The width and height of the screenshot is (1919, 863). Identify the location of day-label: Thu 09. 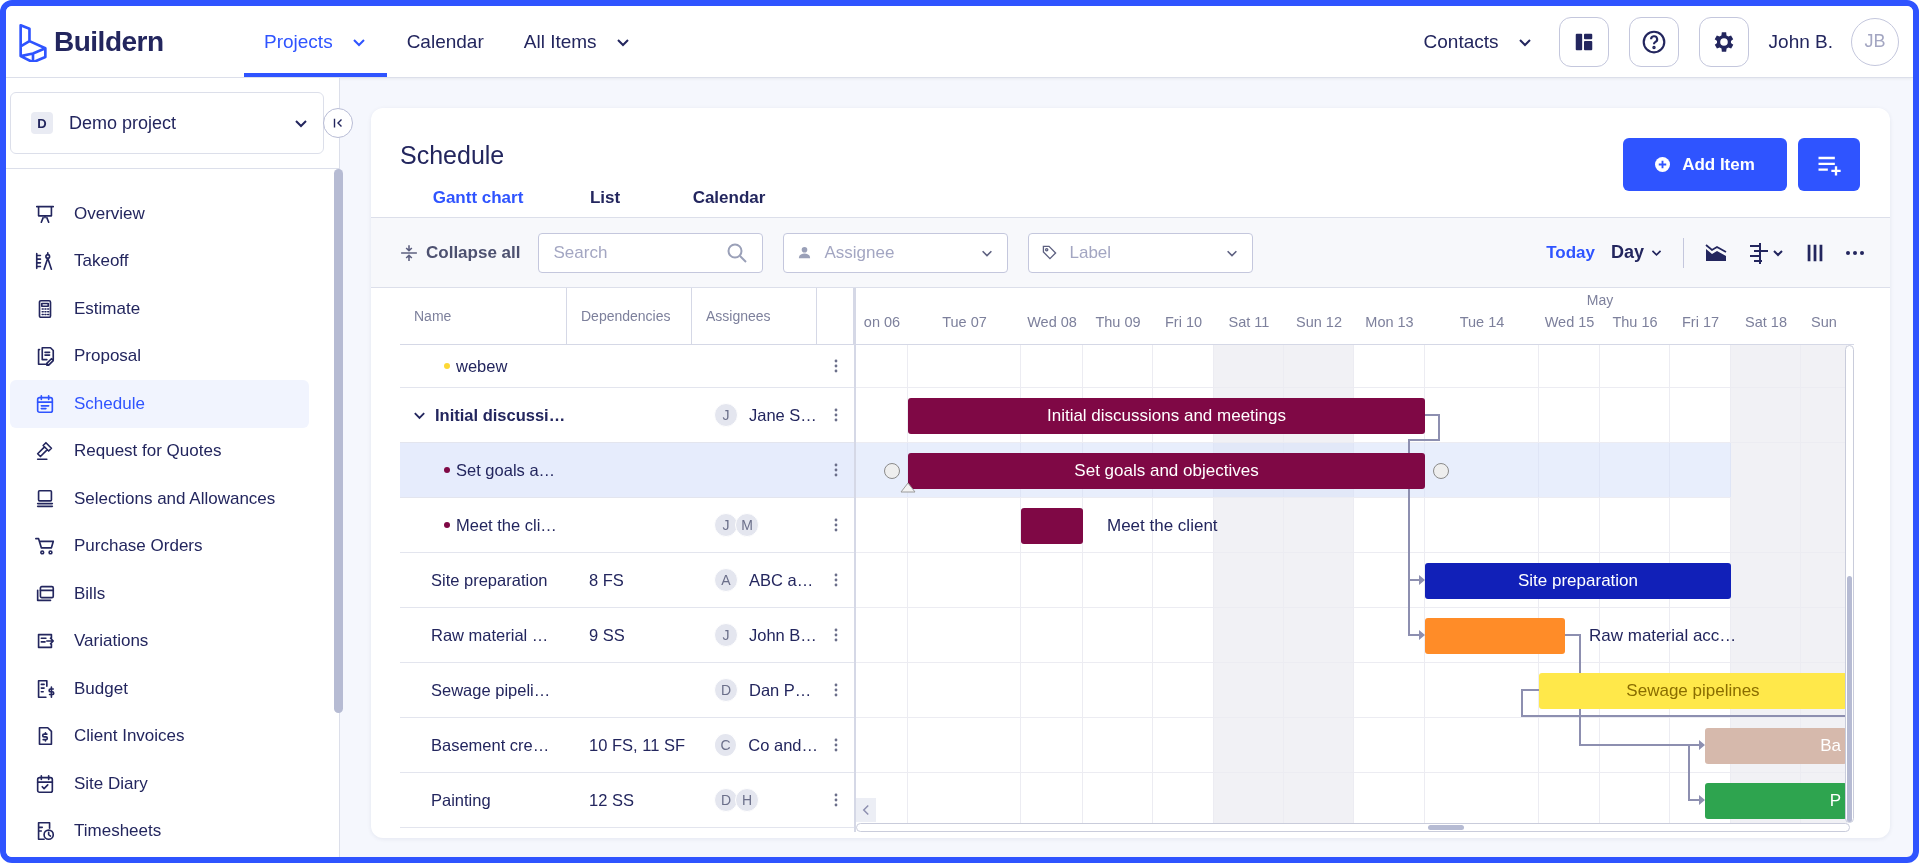
(1118, 322).